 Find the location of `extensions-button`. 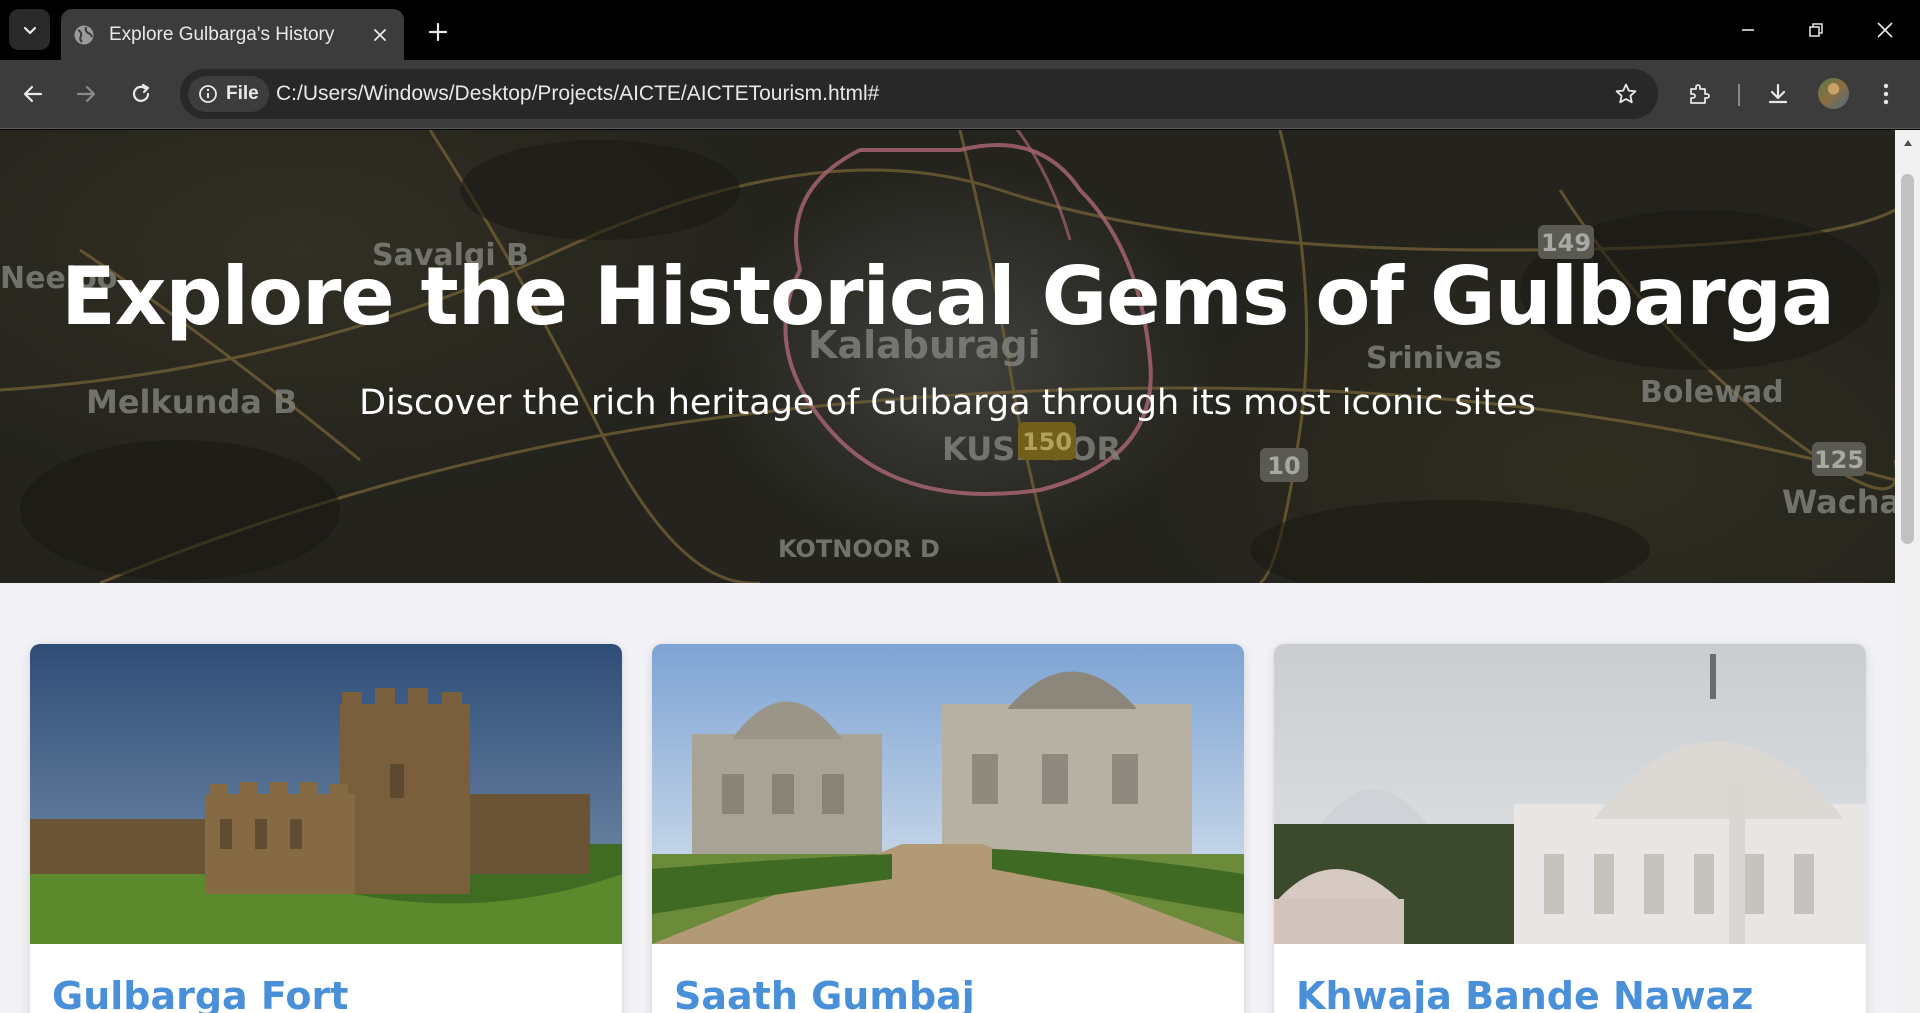

extensions-button is located at coordinates (1699, 94).